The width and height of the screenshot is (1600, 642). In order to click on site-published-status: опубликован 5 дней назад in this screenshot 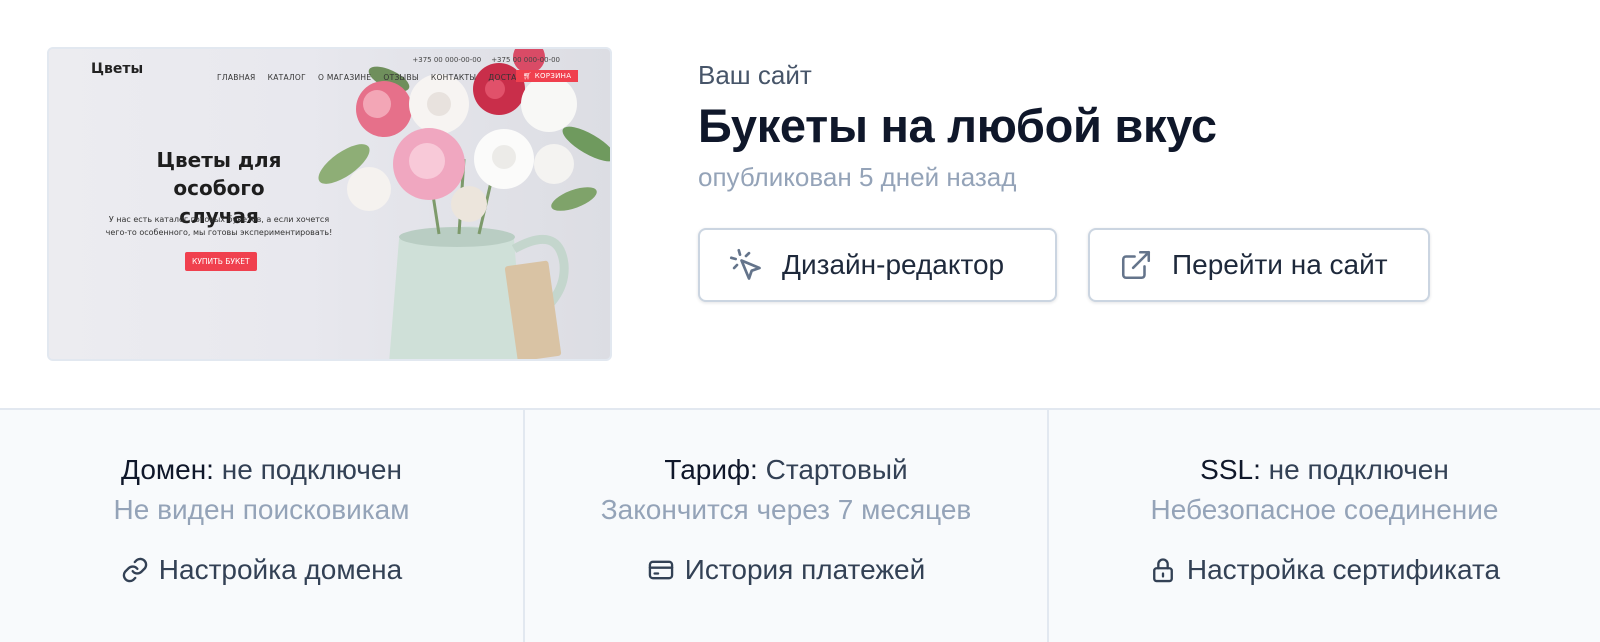, I will do `click(857, 177)`.